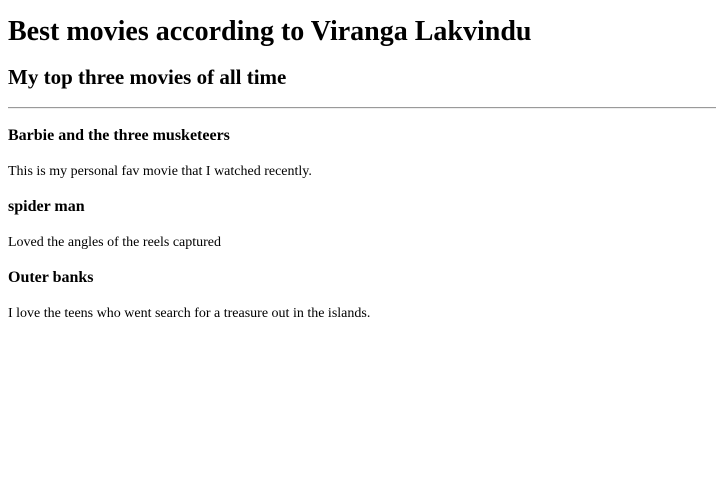 The width and height of the screenshot is (716, 482). What do you see at coordinates (51, 277) in the screenshot?
I see `movie-title: Outer banks` at bounding box center [51, 277].